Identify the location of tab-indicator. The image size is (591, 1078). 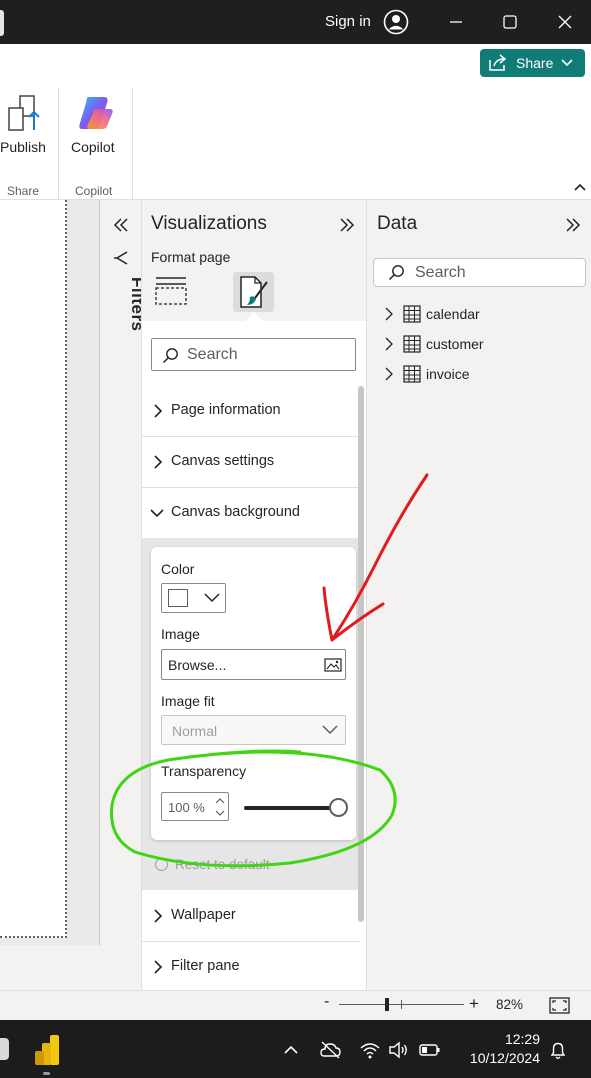
(254, 316).